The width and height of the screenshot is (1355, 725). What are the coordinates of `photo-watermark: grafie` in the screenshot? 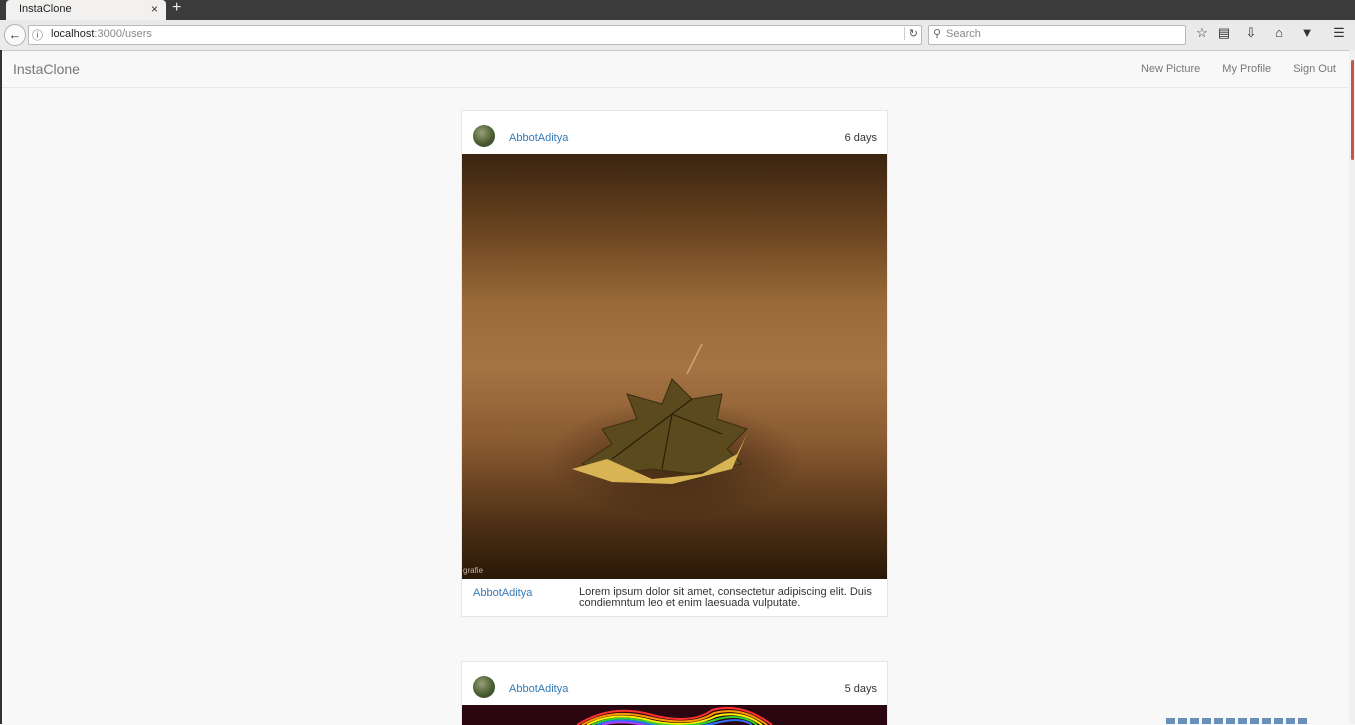 It's located at (473, 570).